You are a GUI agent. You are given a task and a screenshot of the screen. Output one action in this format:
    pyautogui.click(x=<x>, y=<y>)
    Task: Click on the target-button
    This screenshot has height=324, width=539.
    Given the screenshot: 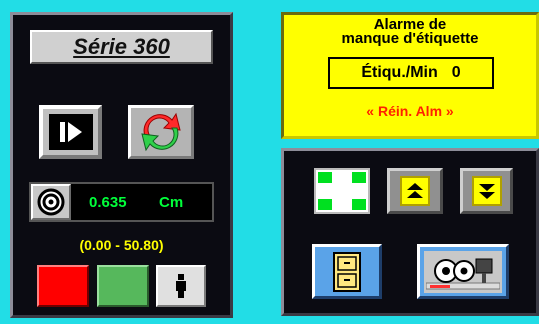 What is the action you would take?
    pyautogui.click(x=51, y=202)
    